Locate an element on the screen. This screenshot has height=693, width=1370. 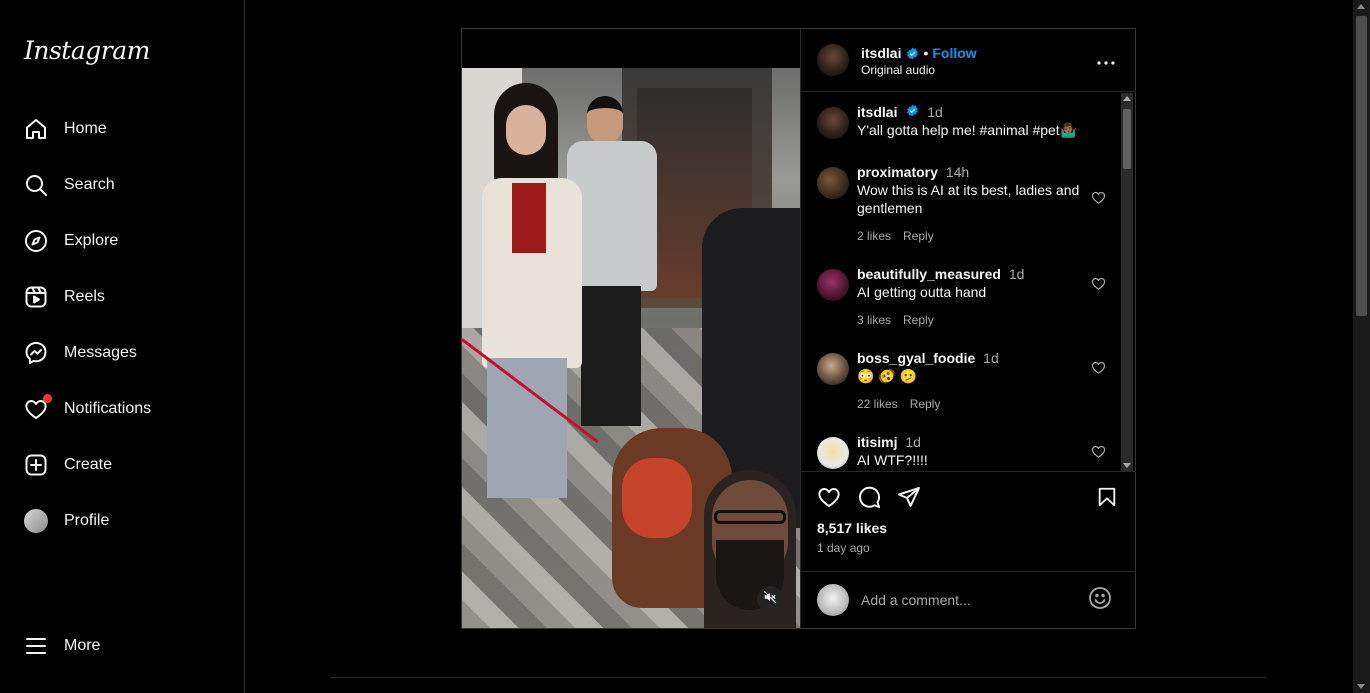
likes-count: 8,517 likes is located at coordinates (852, 528).